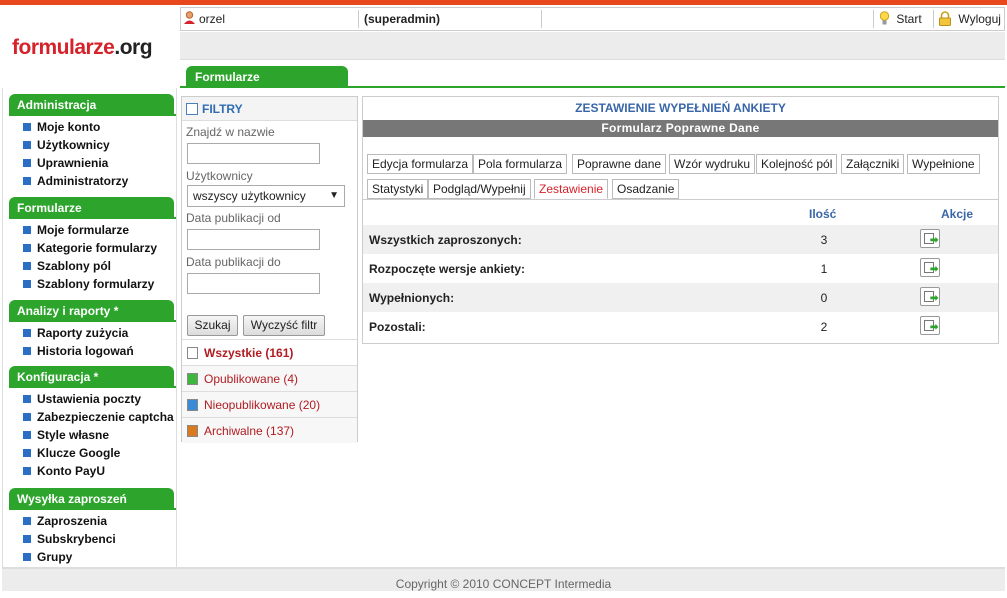 This screenshot has height=598, width=1007. What do you see at coordinates (680, 199) in the screenshot?
I see `tabs-divider` at bounding box center [680, 199].